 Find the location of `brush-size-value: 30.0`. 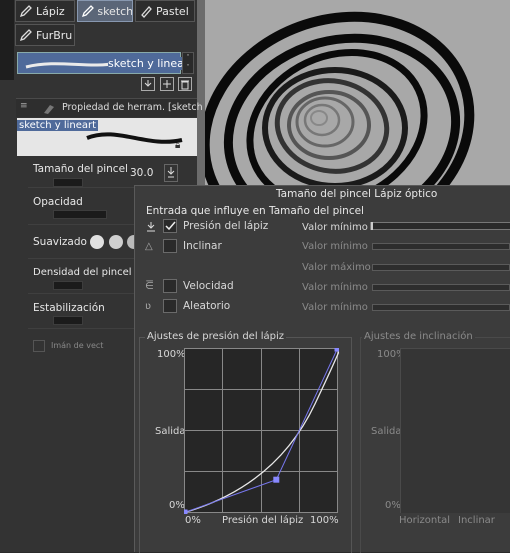

brush-size-value: 30.0 is located at coordinates (141, 173).